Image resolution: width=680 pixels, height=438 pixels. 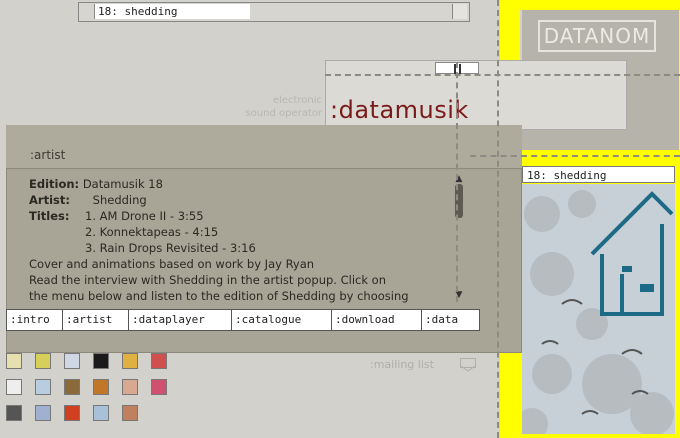 I want to click on artist-heading: :artist, so click(x=48, y=155).